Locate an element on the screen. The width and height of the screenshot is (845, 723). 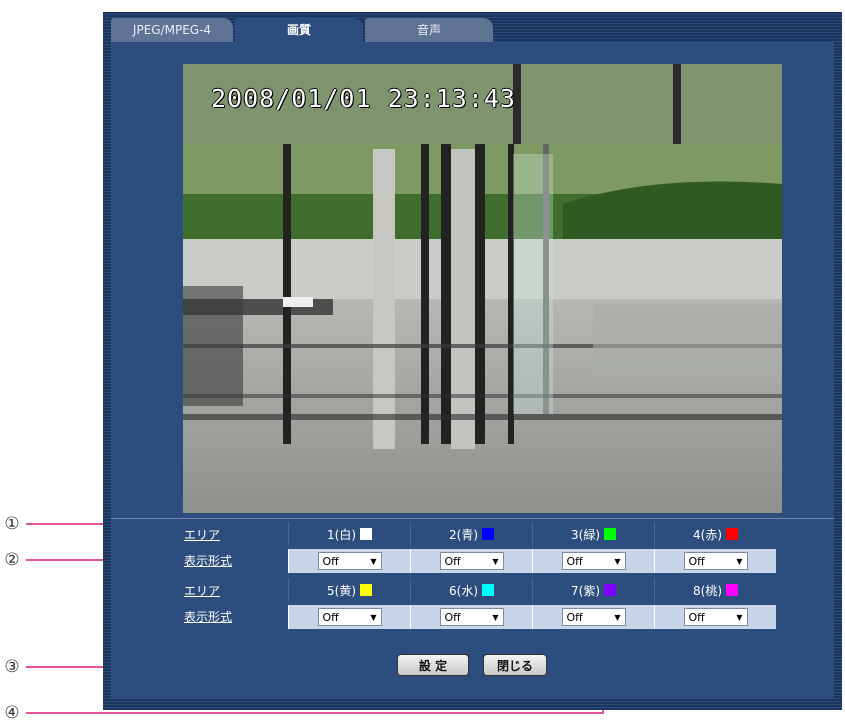
area-5-color-swatch is located at coordinates (366, 590).